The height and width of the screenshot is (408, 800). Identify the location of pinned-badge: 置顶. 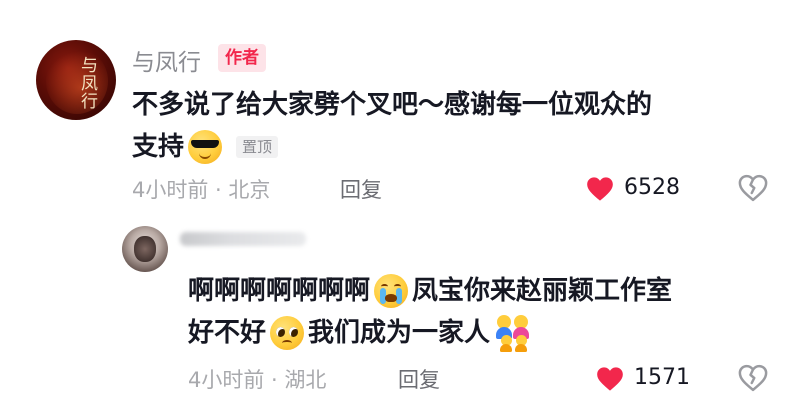
(257, 147).